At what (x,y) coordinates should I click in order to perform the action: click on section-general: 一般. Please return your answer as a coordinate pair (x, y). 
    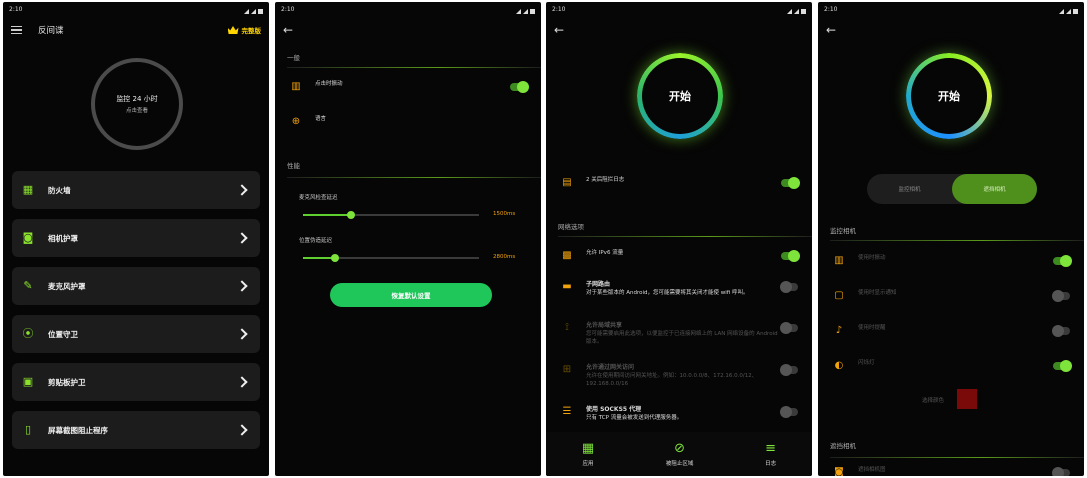
    Looking at the image, I should click on (293, 58).